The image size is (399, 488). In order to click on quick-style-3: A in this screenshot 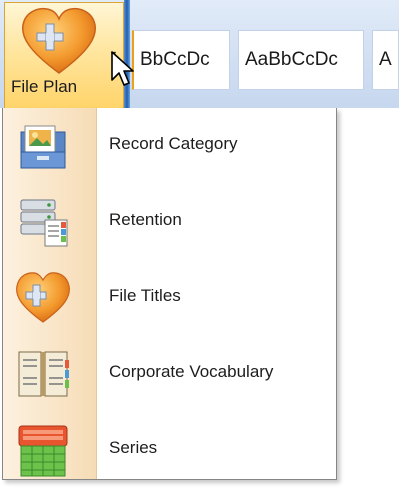, I will do `click(385, 60)`.